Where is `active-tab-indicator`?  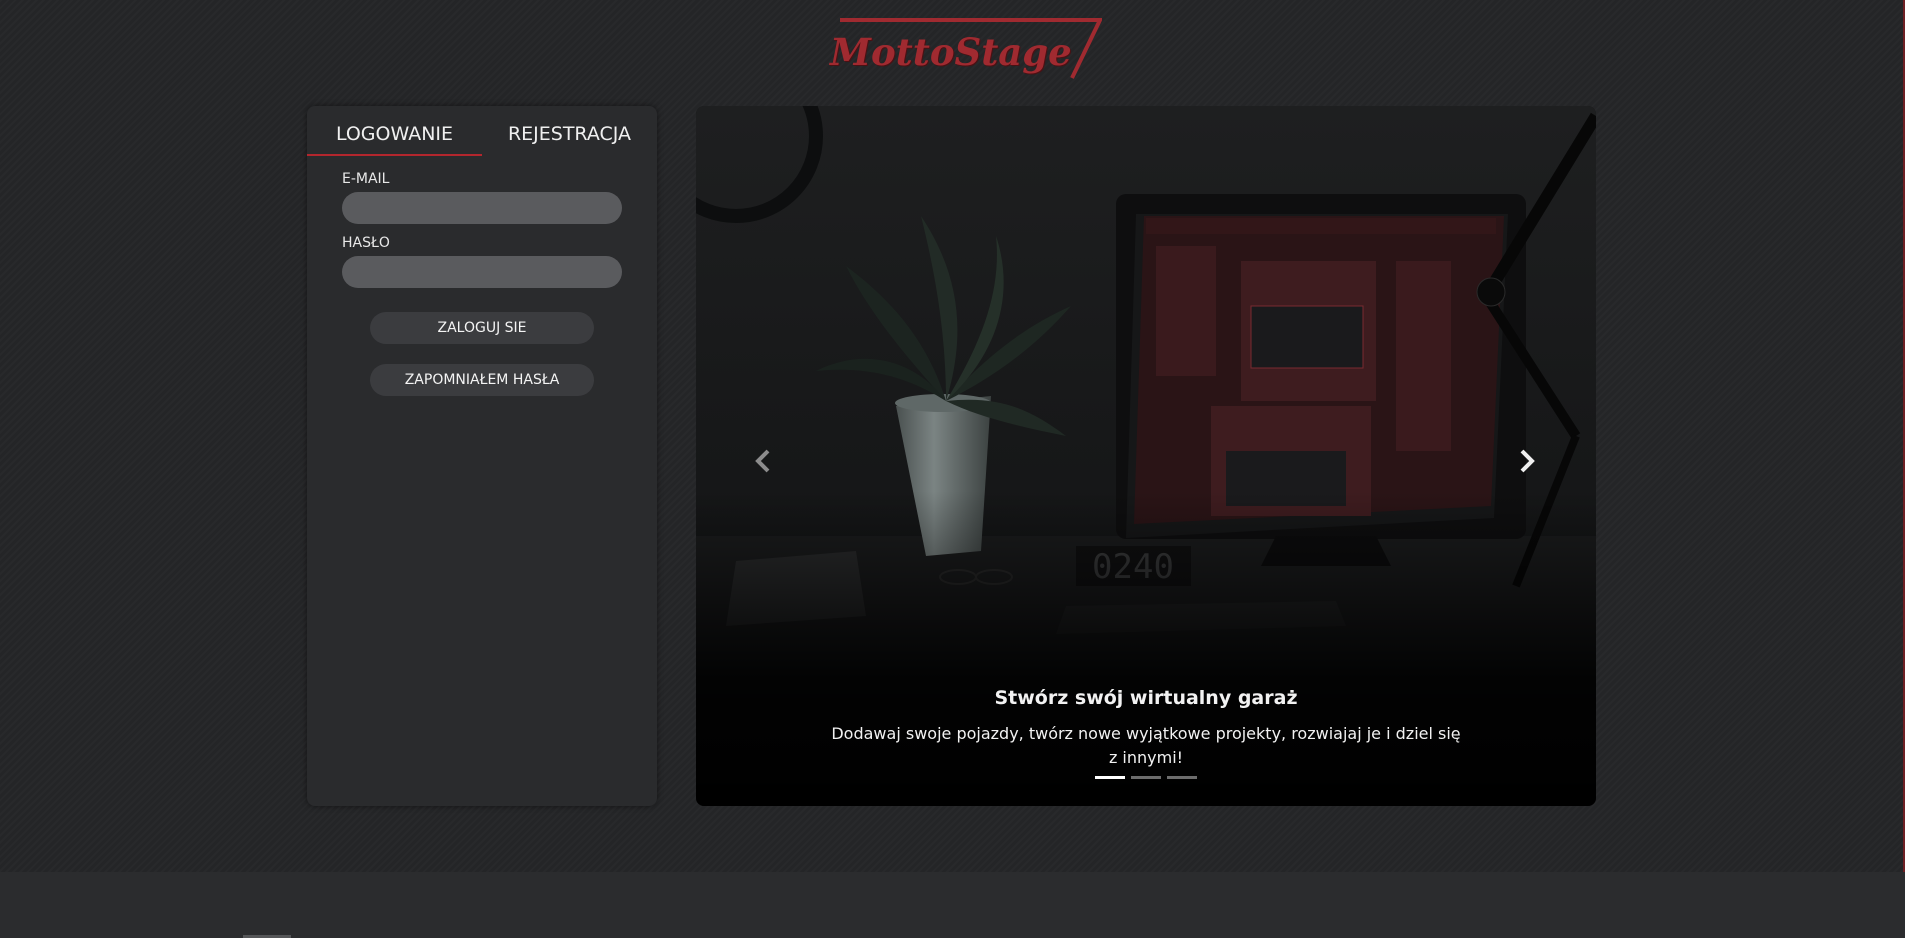 active-tab-indicator is located at coordinates (394, 155).